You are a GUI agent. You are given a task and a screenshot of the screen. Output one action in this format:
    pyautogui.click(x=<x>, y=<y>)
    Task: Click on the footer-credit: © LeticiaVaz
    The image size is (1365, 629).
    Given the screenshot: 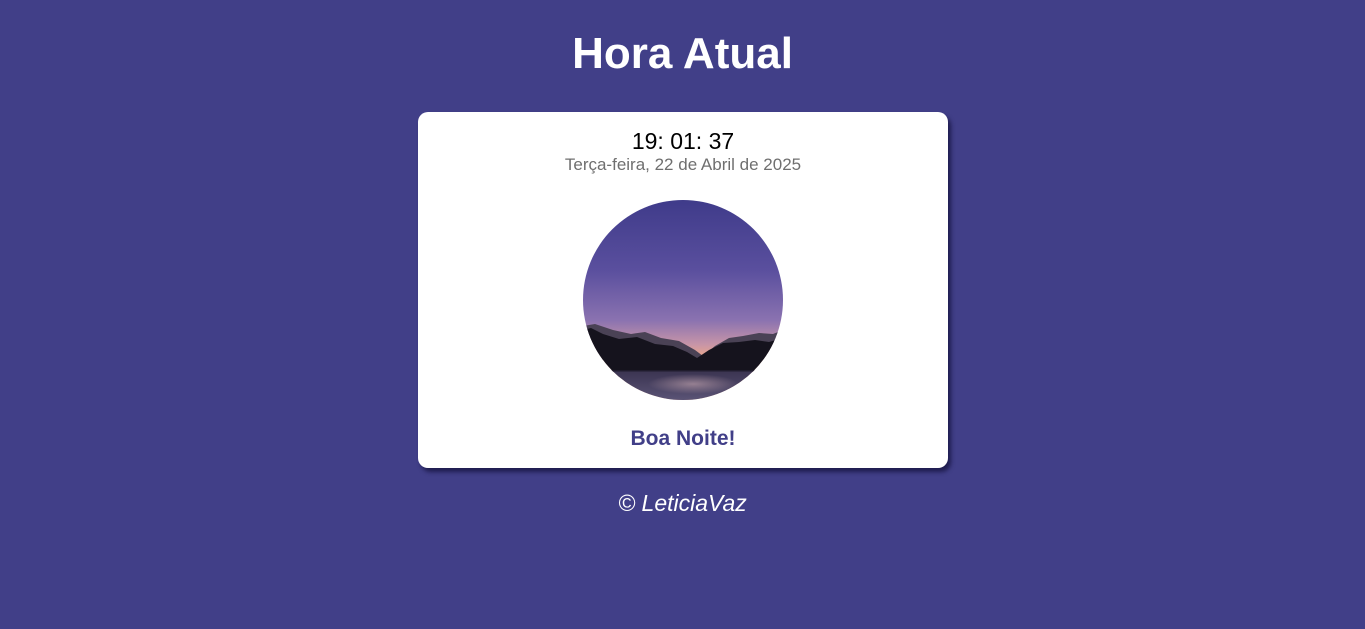 What is the action you would take?
    pyautogui.click(x=682, y=503)
    